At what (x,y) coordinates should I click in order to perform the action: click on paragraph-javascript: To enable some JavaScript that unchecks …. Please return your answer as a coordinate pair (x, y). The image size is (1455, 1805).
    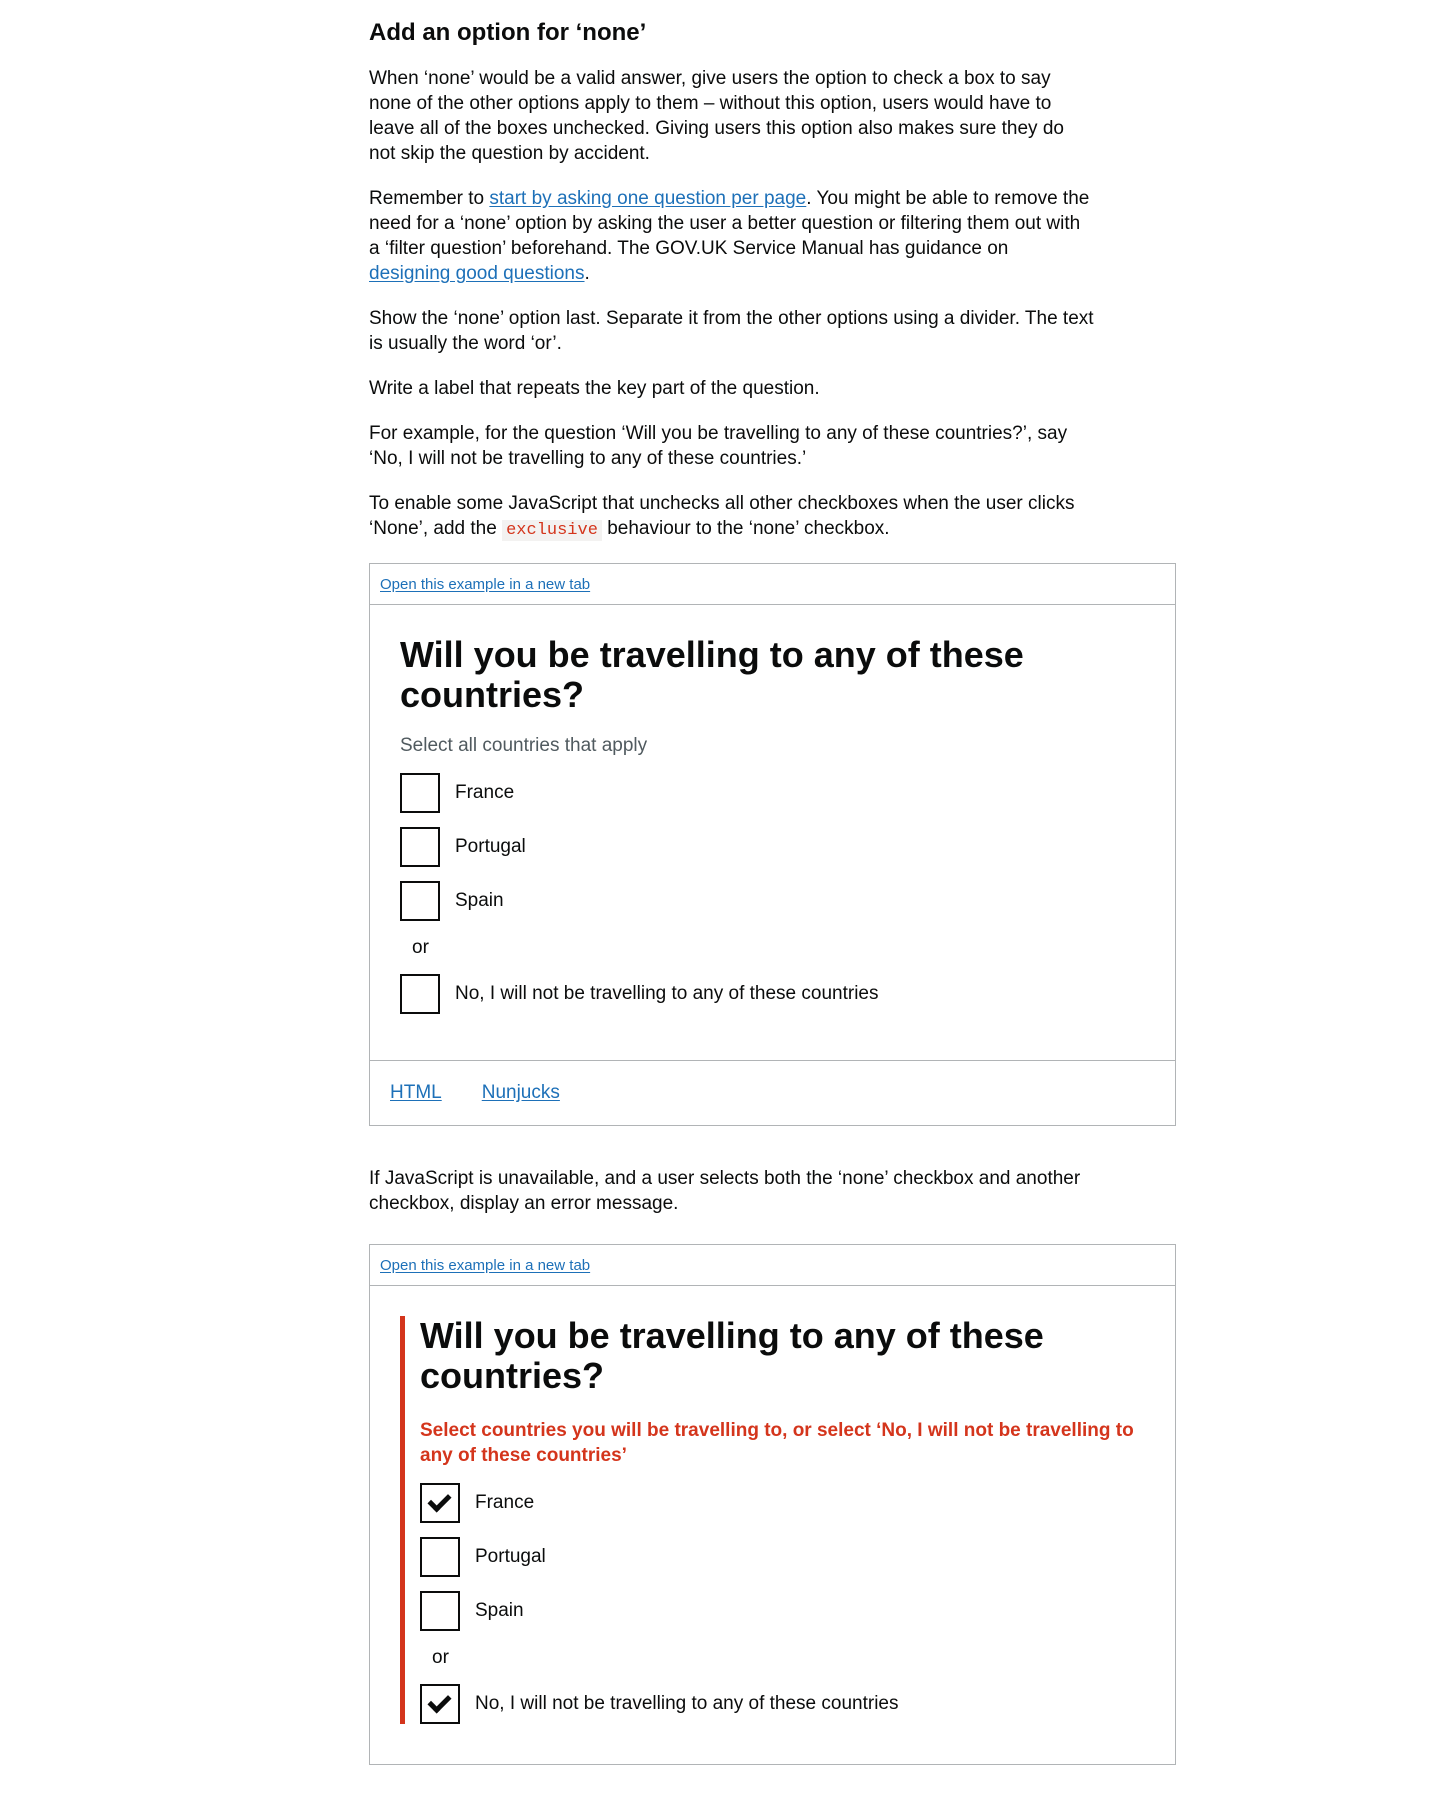
    Looking at the image, I should click on (731, 517).